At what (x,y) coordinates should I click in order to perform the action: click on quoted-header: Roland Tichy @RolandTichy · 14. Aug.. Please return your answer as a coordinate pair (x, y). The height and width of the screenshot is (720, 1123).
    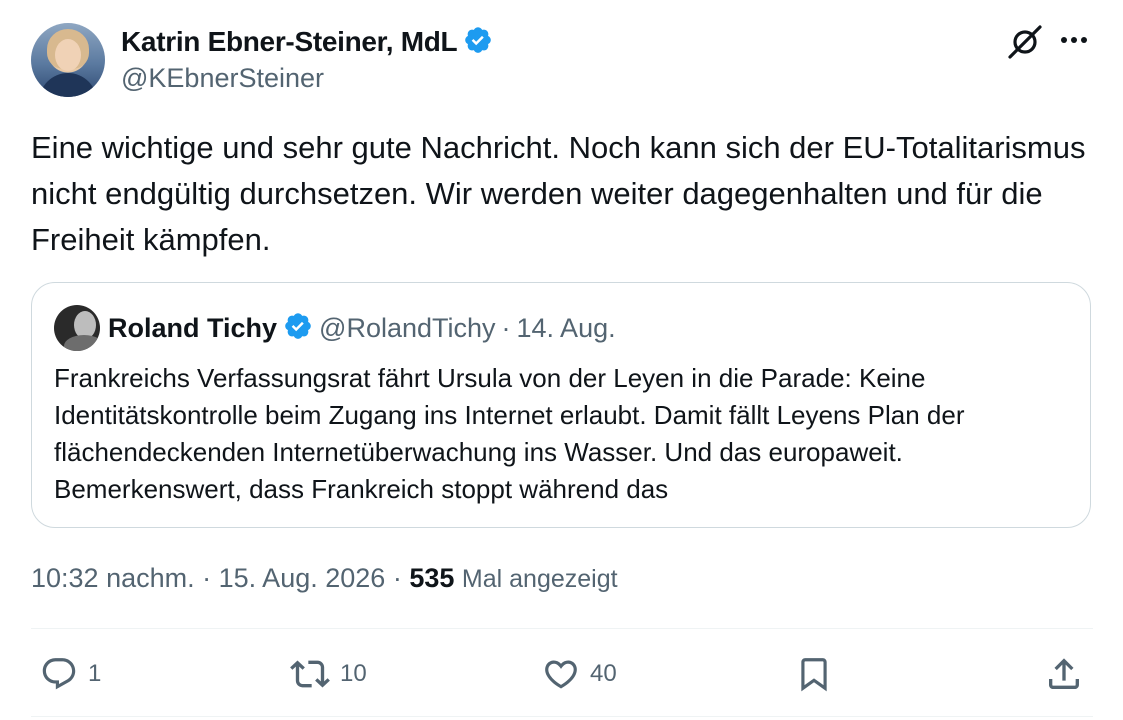
    Looking at the image, I should click on (362, 329).